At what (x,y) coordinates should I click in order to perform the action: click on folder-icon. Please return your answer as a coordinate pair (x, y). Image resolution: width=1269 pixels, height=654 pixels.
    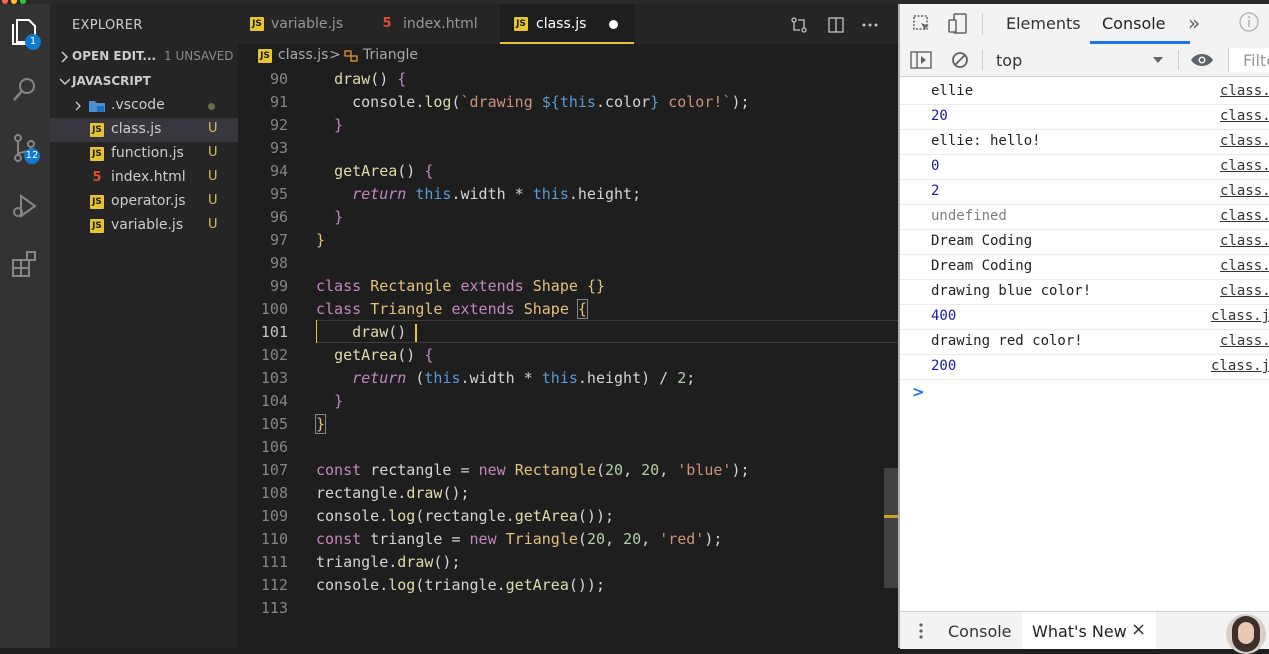
    Looking at the image, I should click on (97, 106).